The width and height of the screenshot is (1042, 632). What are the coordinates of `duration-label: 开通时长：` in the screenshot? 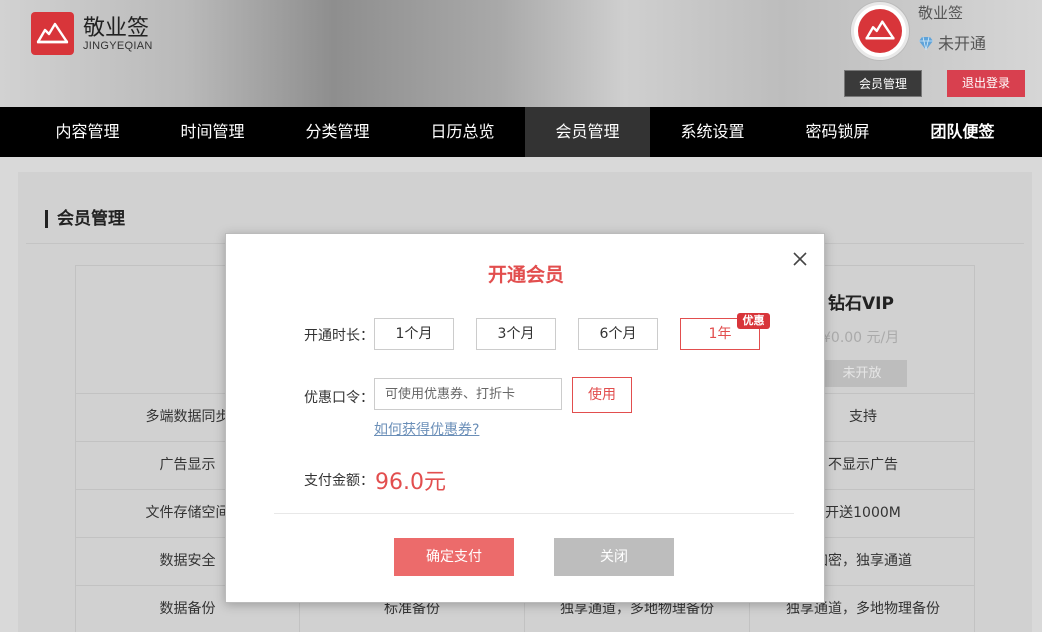 It's located at (339, 336).